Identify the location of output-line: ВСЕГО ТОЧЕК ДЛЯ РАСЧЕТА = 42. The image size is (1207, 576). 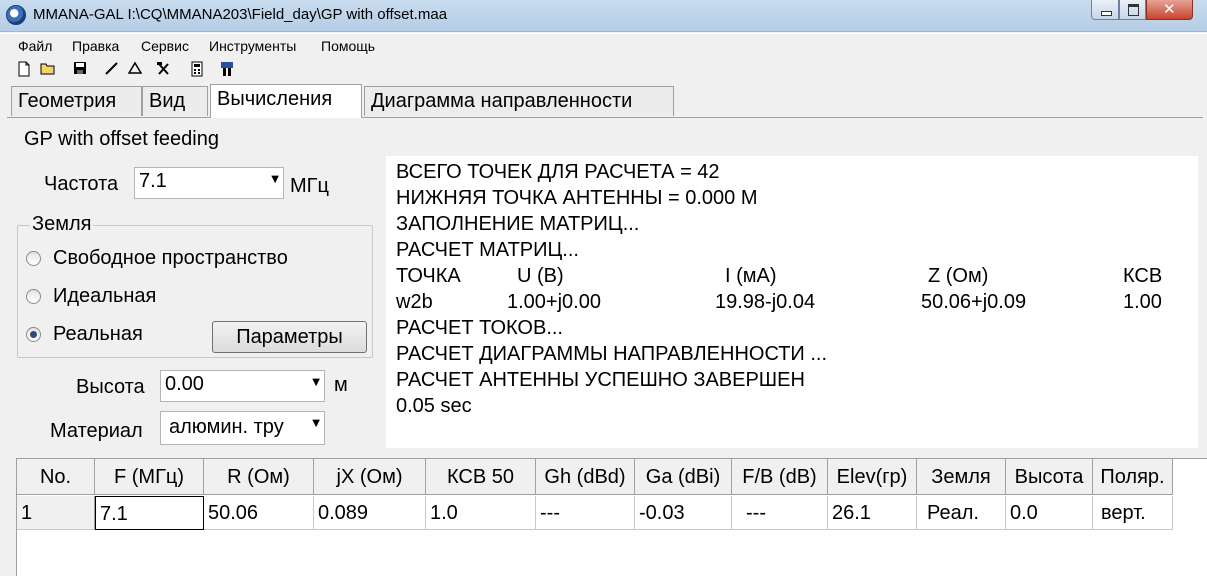
(558, 172).